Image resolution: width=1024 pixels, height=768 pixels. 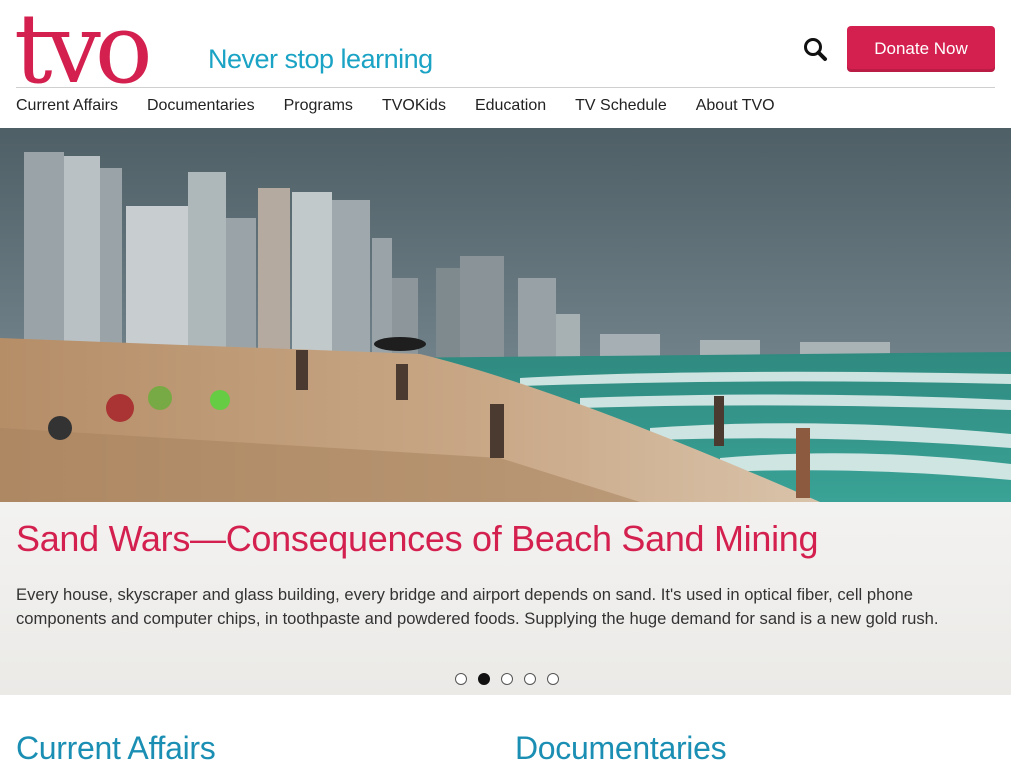 What do you see at coordinates (201, 106) in the screenshot?
I see `nav-item-documentaries: Documentaries` at bounding box center [201, 106].